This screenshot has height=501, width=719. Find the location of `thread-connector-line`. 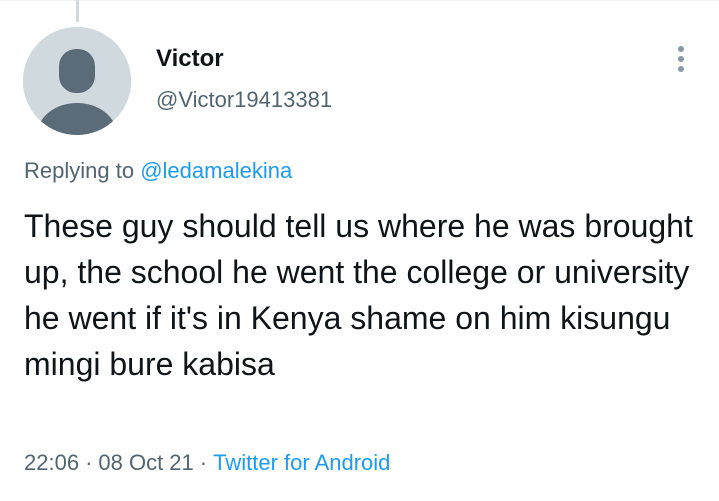

thread-connector-line is located at coordinates (77, 11).